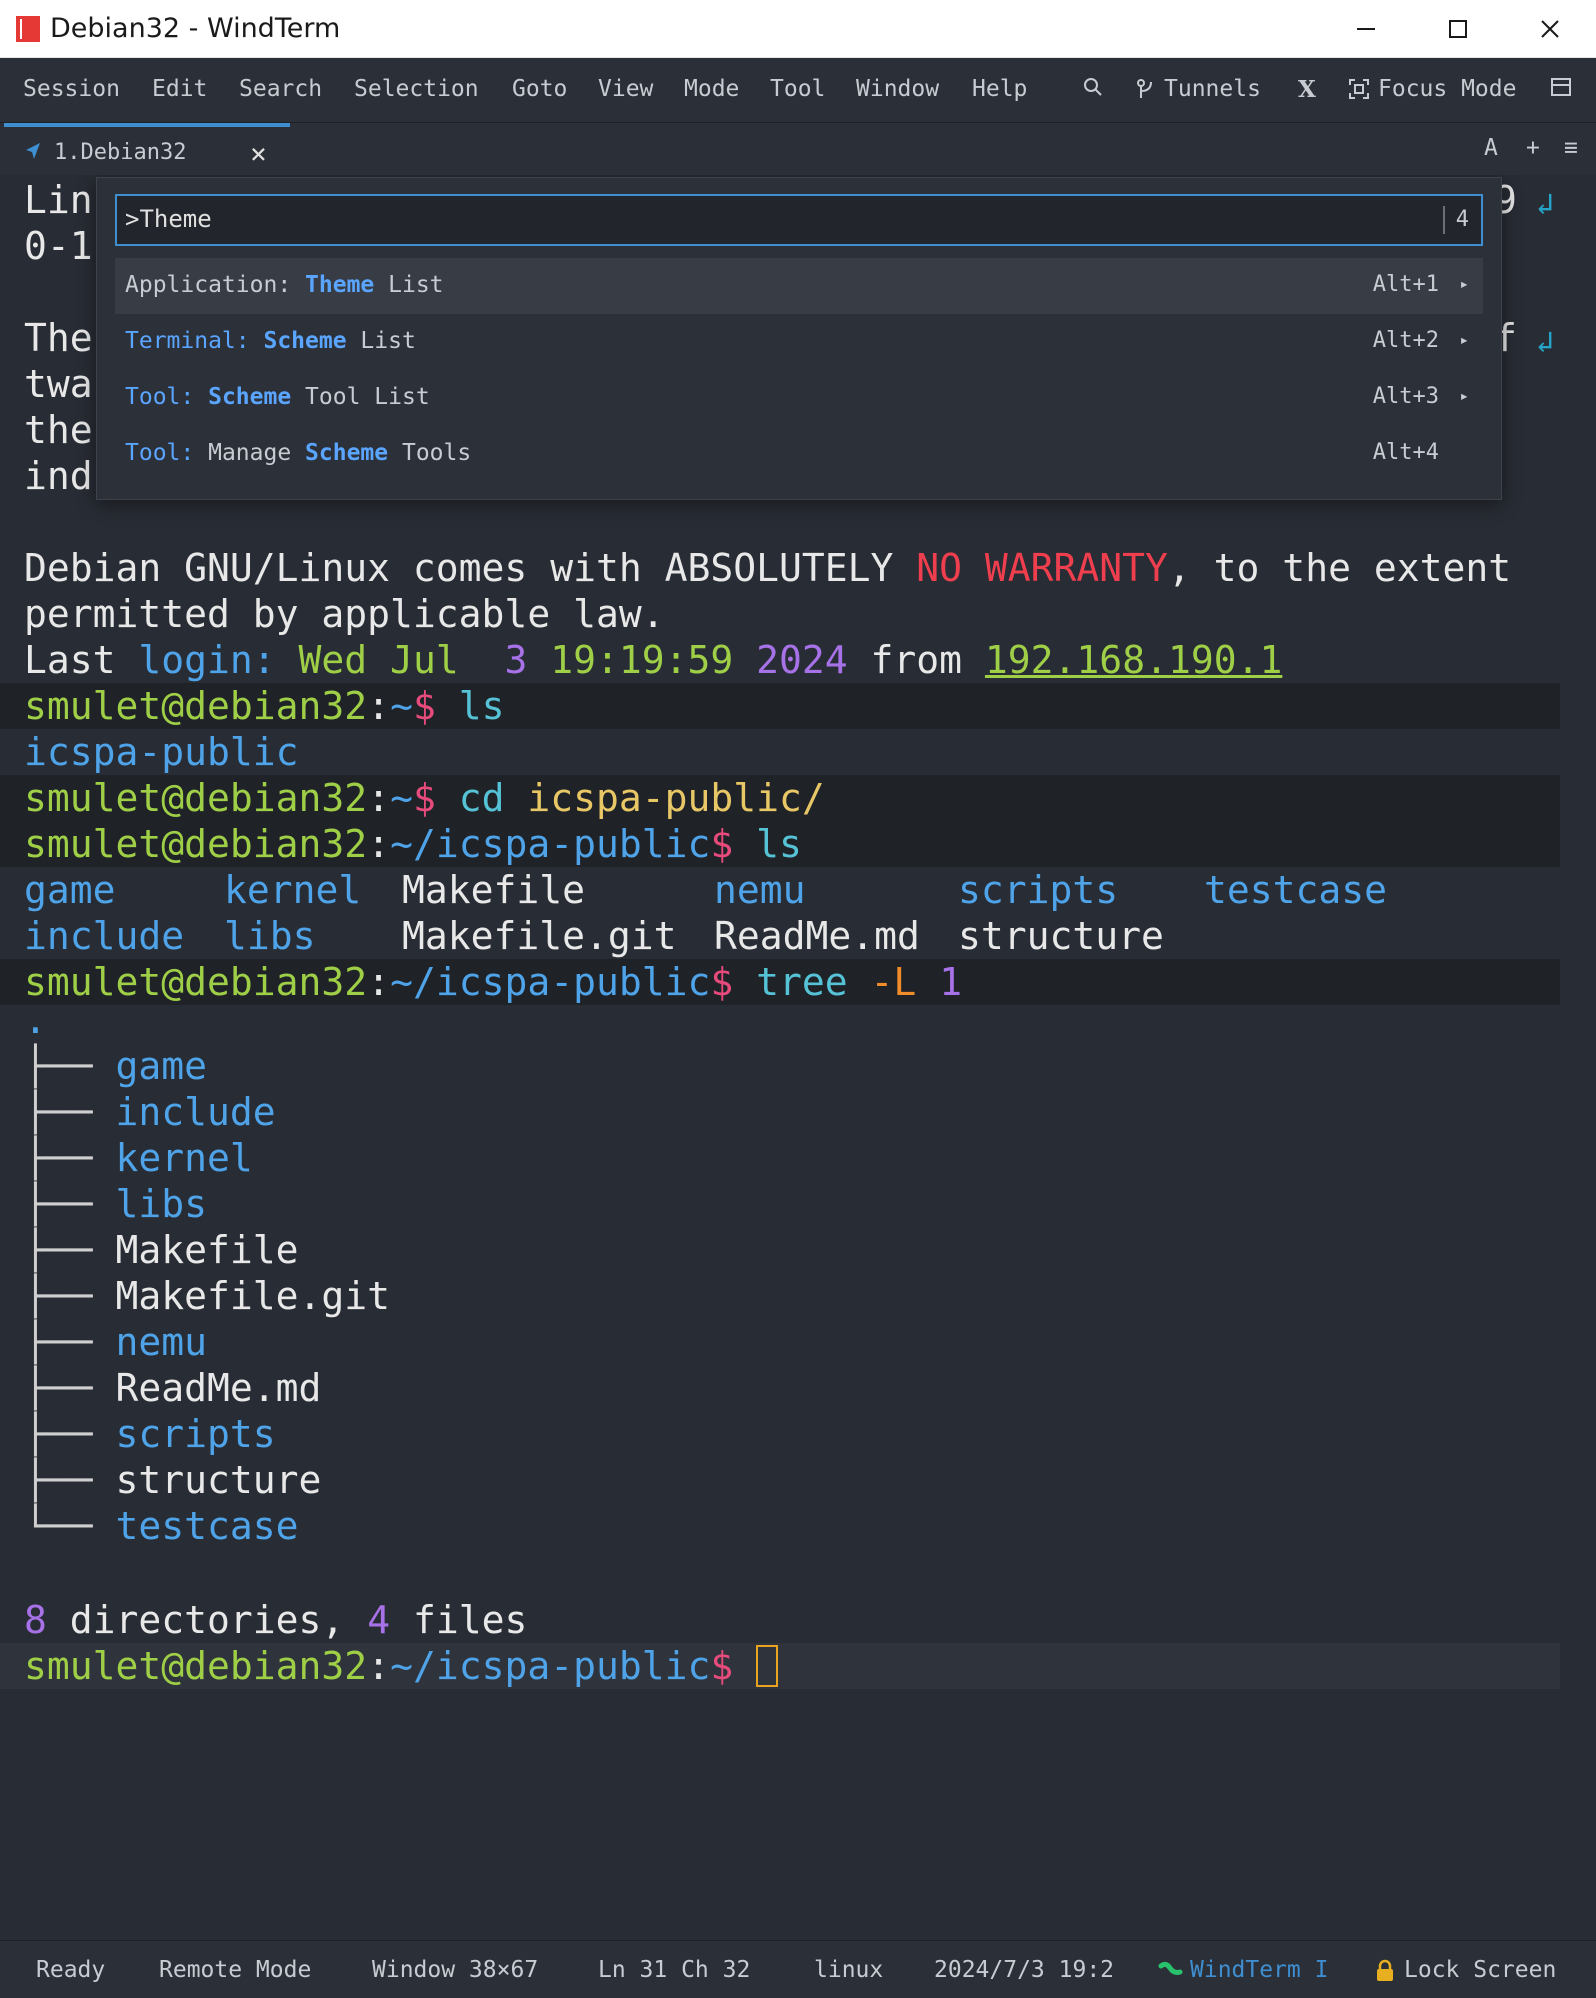  What do you see at coordinates (1491, 148) in the screenshot?
I see `font-button: A` at bounding box center [1491, 148].